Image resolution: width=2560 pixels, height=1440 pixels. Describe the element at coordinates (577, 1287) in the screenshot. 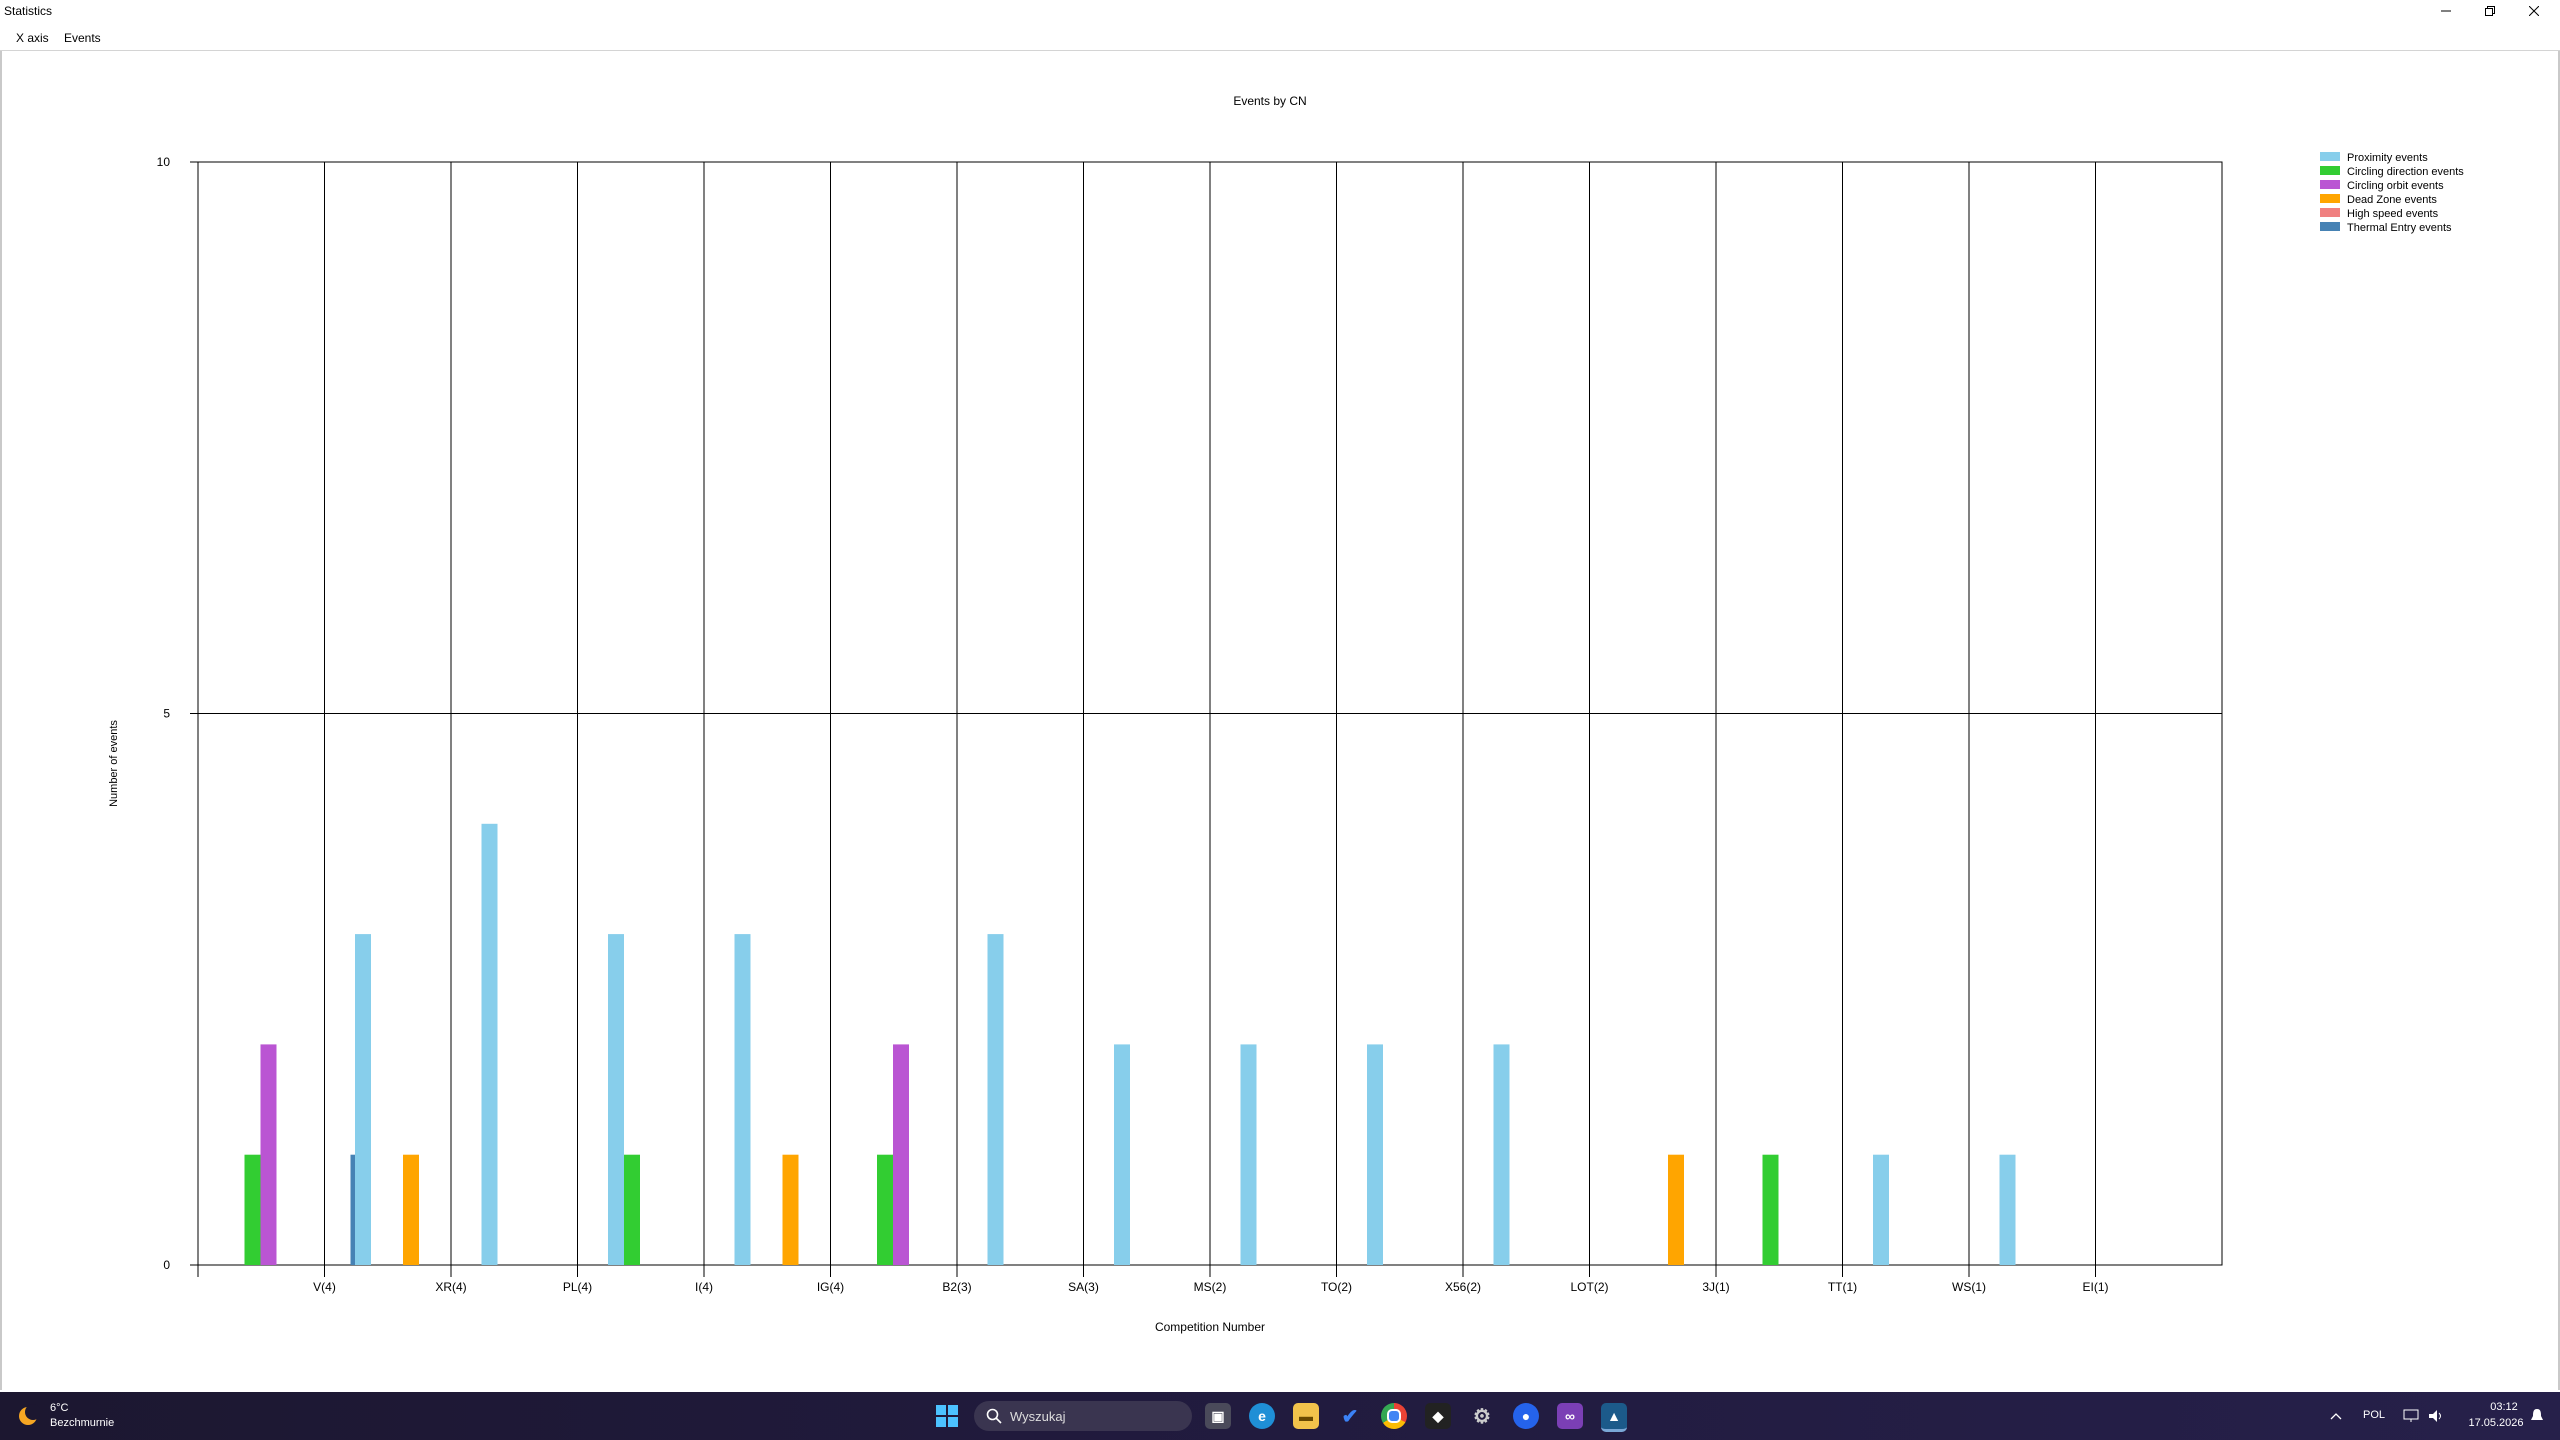

I see `x-tick-label: PL(4)` at that location.